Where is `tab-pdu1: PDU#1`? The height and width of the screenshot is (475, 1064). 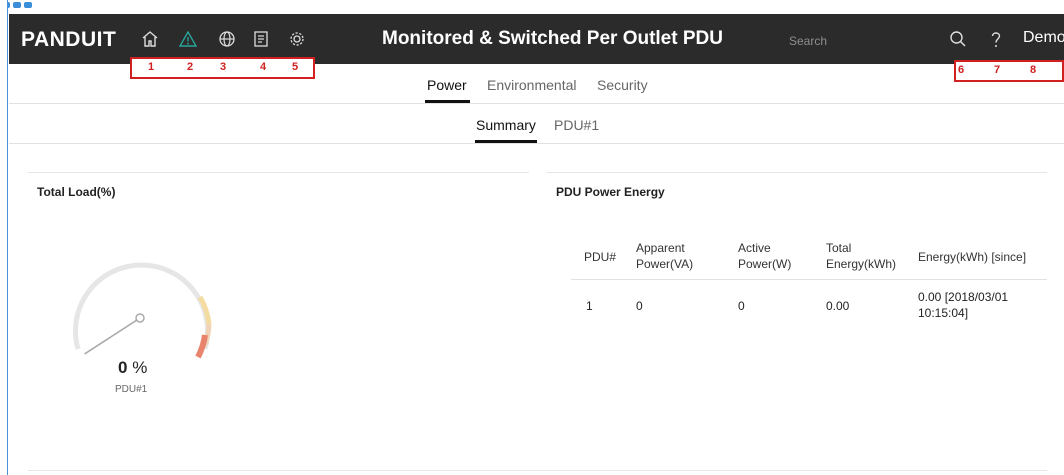 tab-pdu1: PDU#1 is located at coordinates (576, 125).